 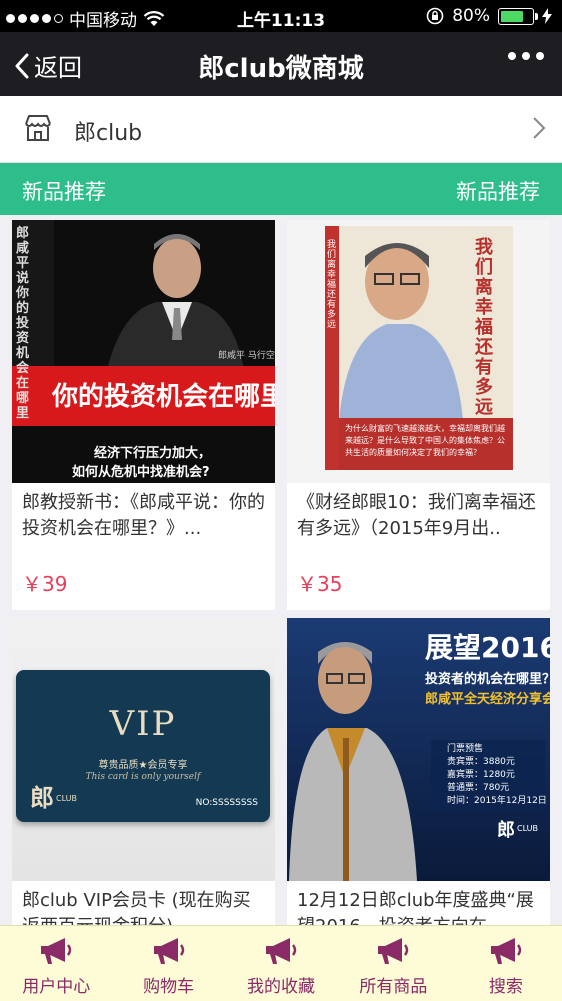 I want to click on vip-tagline: 尊贵品质★会员专享, so click(x=143, y=765).